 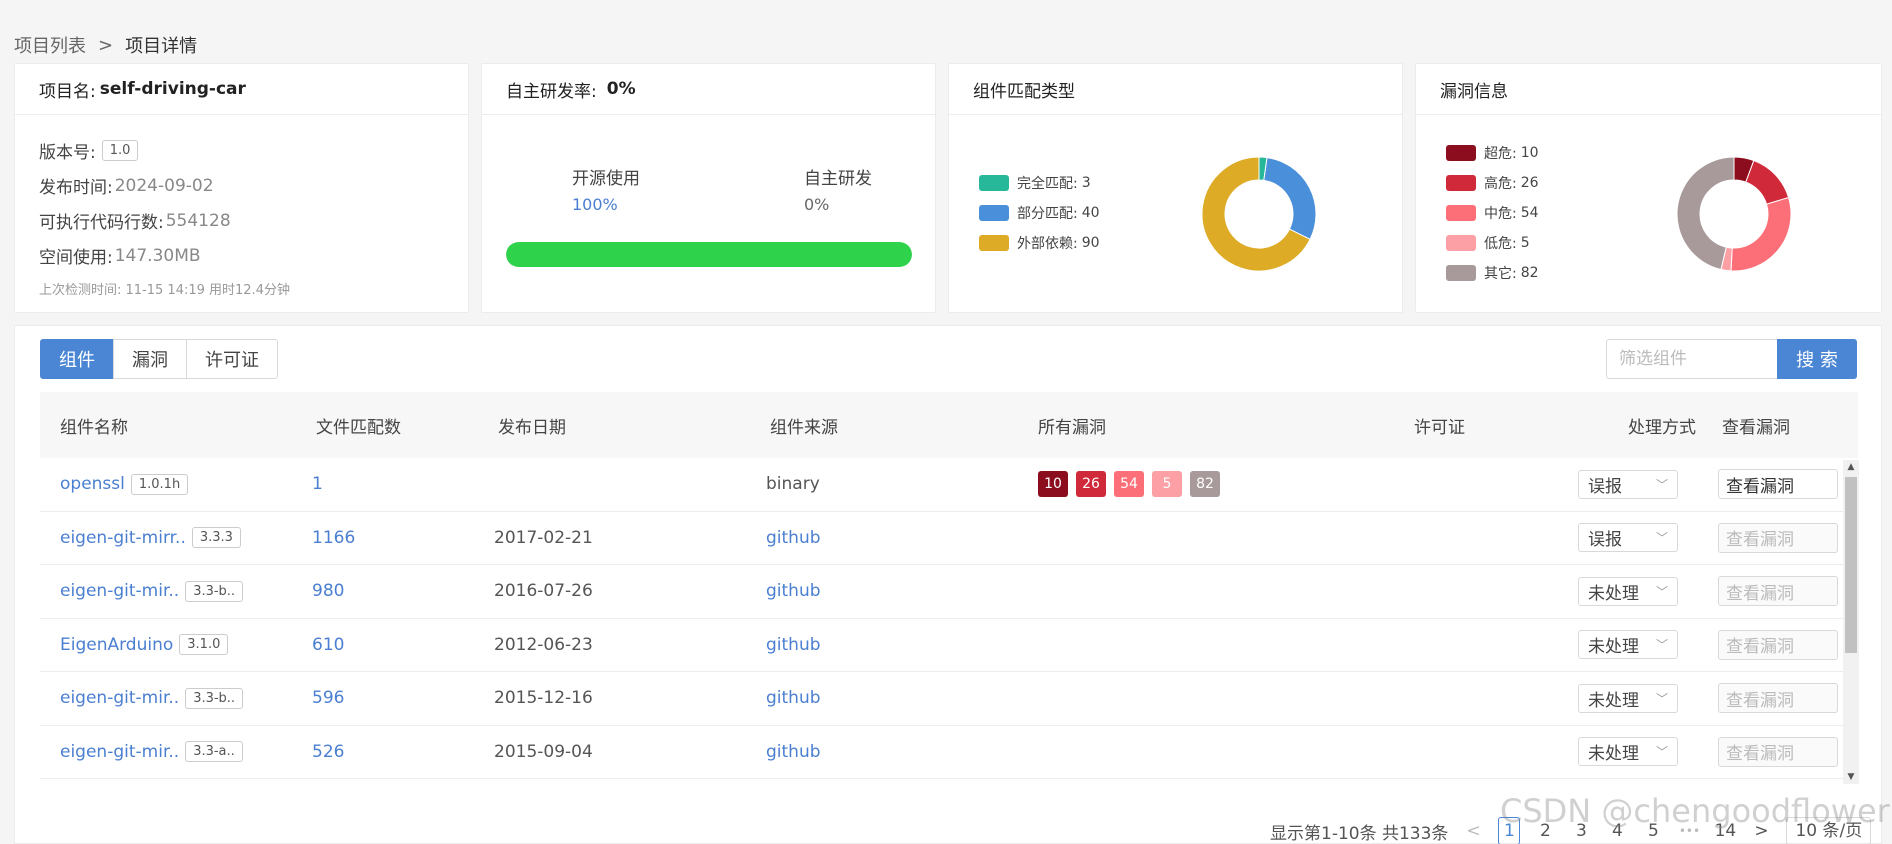 What do you see at coordinates (621, 89) in the screenshot?
I see `rate-title-value: 0%` at bounding box center [621, 89].